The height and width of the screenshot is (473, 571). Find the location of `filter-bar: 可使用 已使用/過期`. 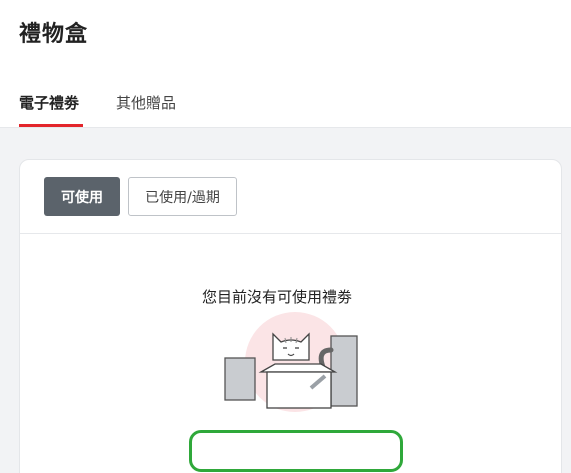

filter-bar: 可使用 已使用/過期 is located at coordinates (290, 197).